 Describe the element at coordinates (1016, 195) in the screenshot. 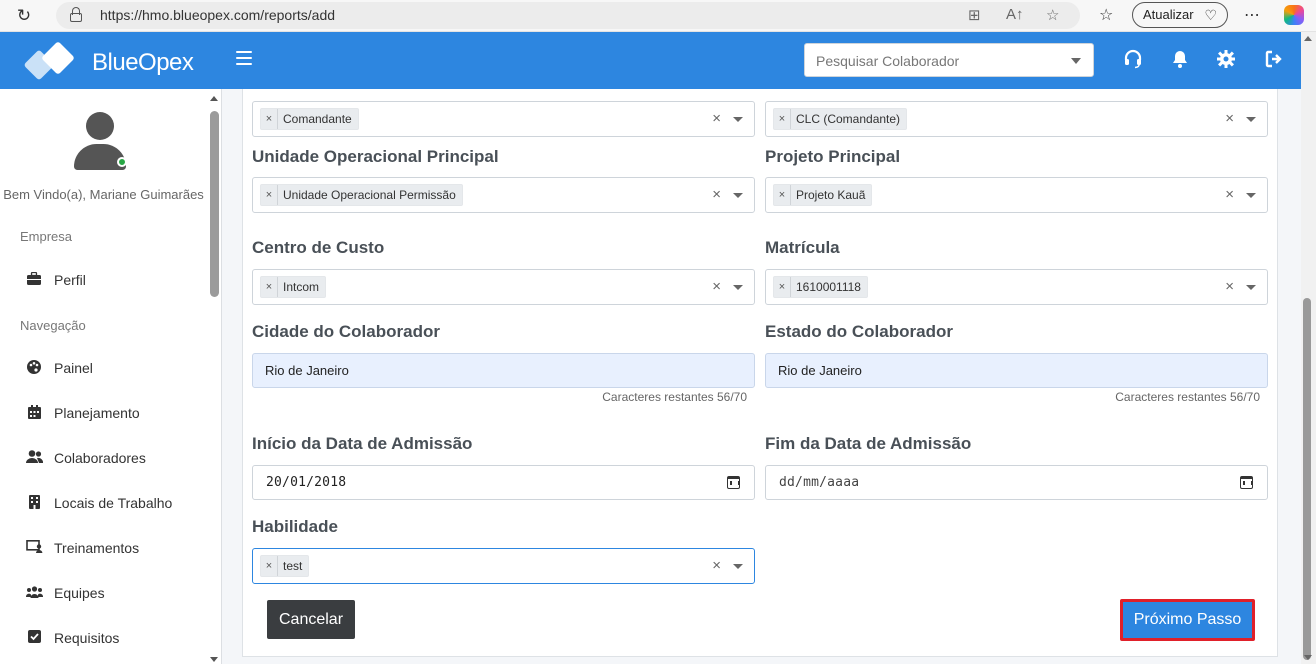

I see `projeto-select: × Projeto Kauã ×` at that location.